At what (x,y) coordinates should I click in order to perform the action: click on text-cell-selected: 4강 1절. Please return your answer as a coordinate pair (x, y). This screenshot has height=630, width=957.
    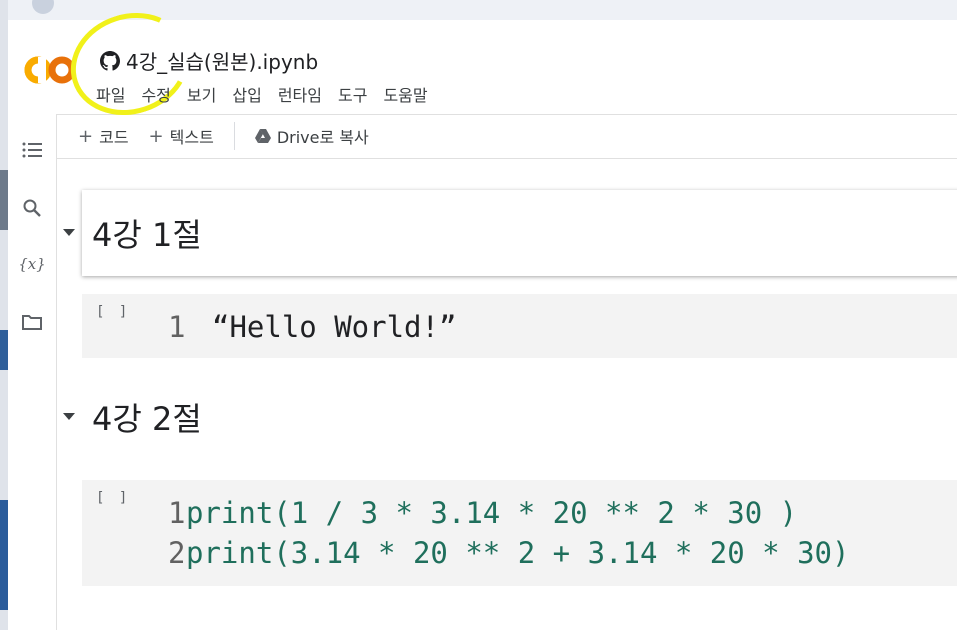
    Looking at the image, I should click on (519, 233).